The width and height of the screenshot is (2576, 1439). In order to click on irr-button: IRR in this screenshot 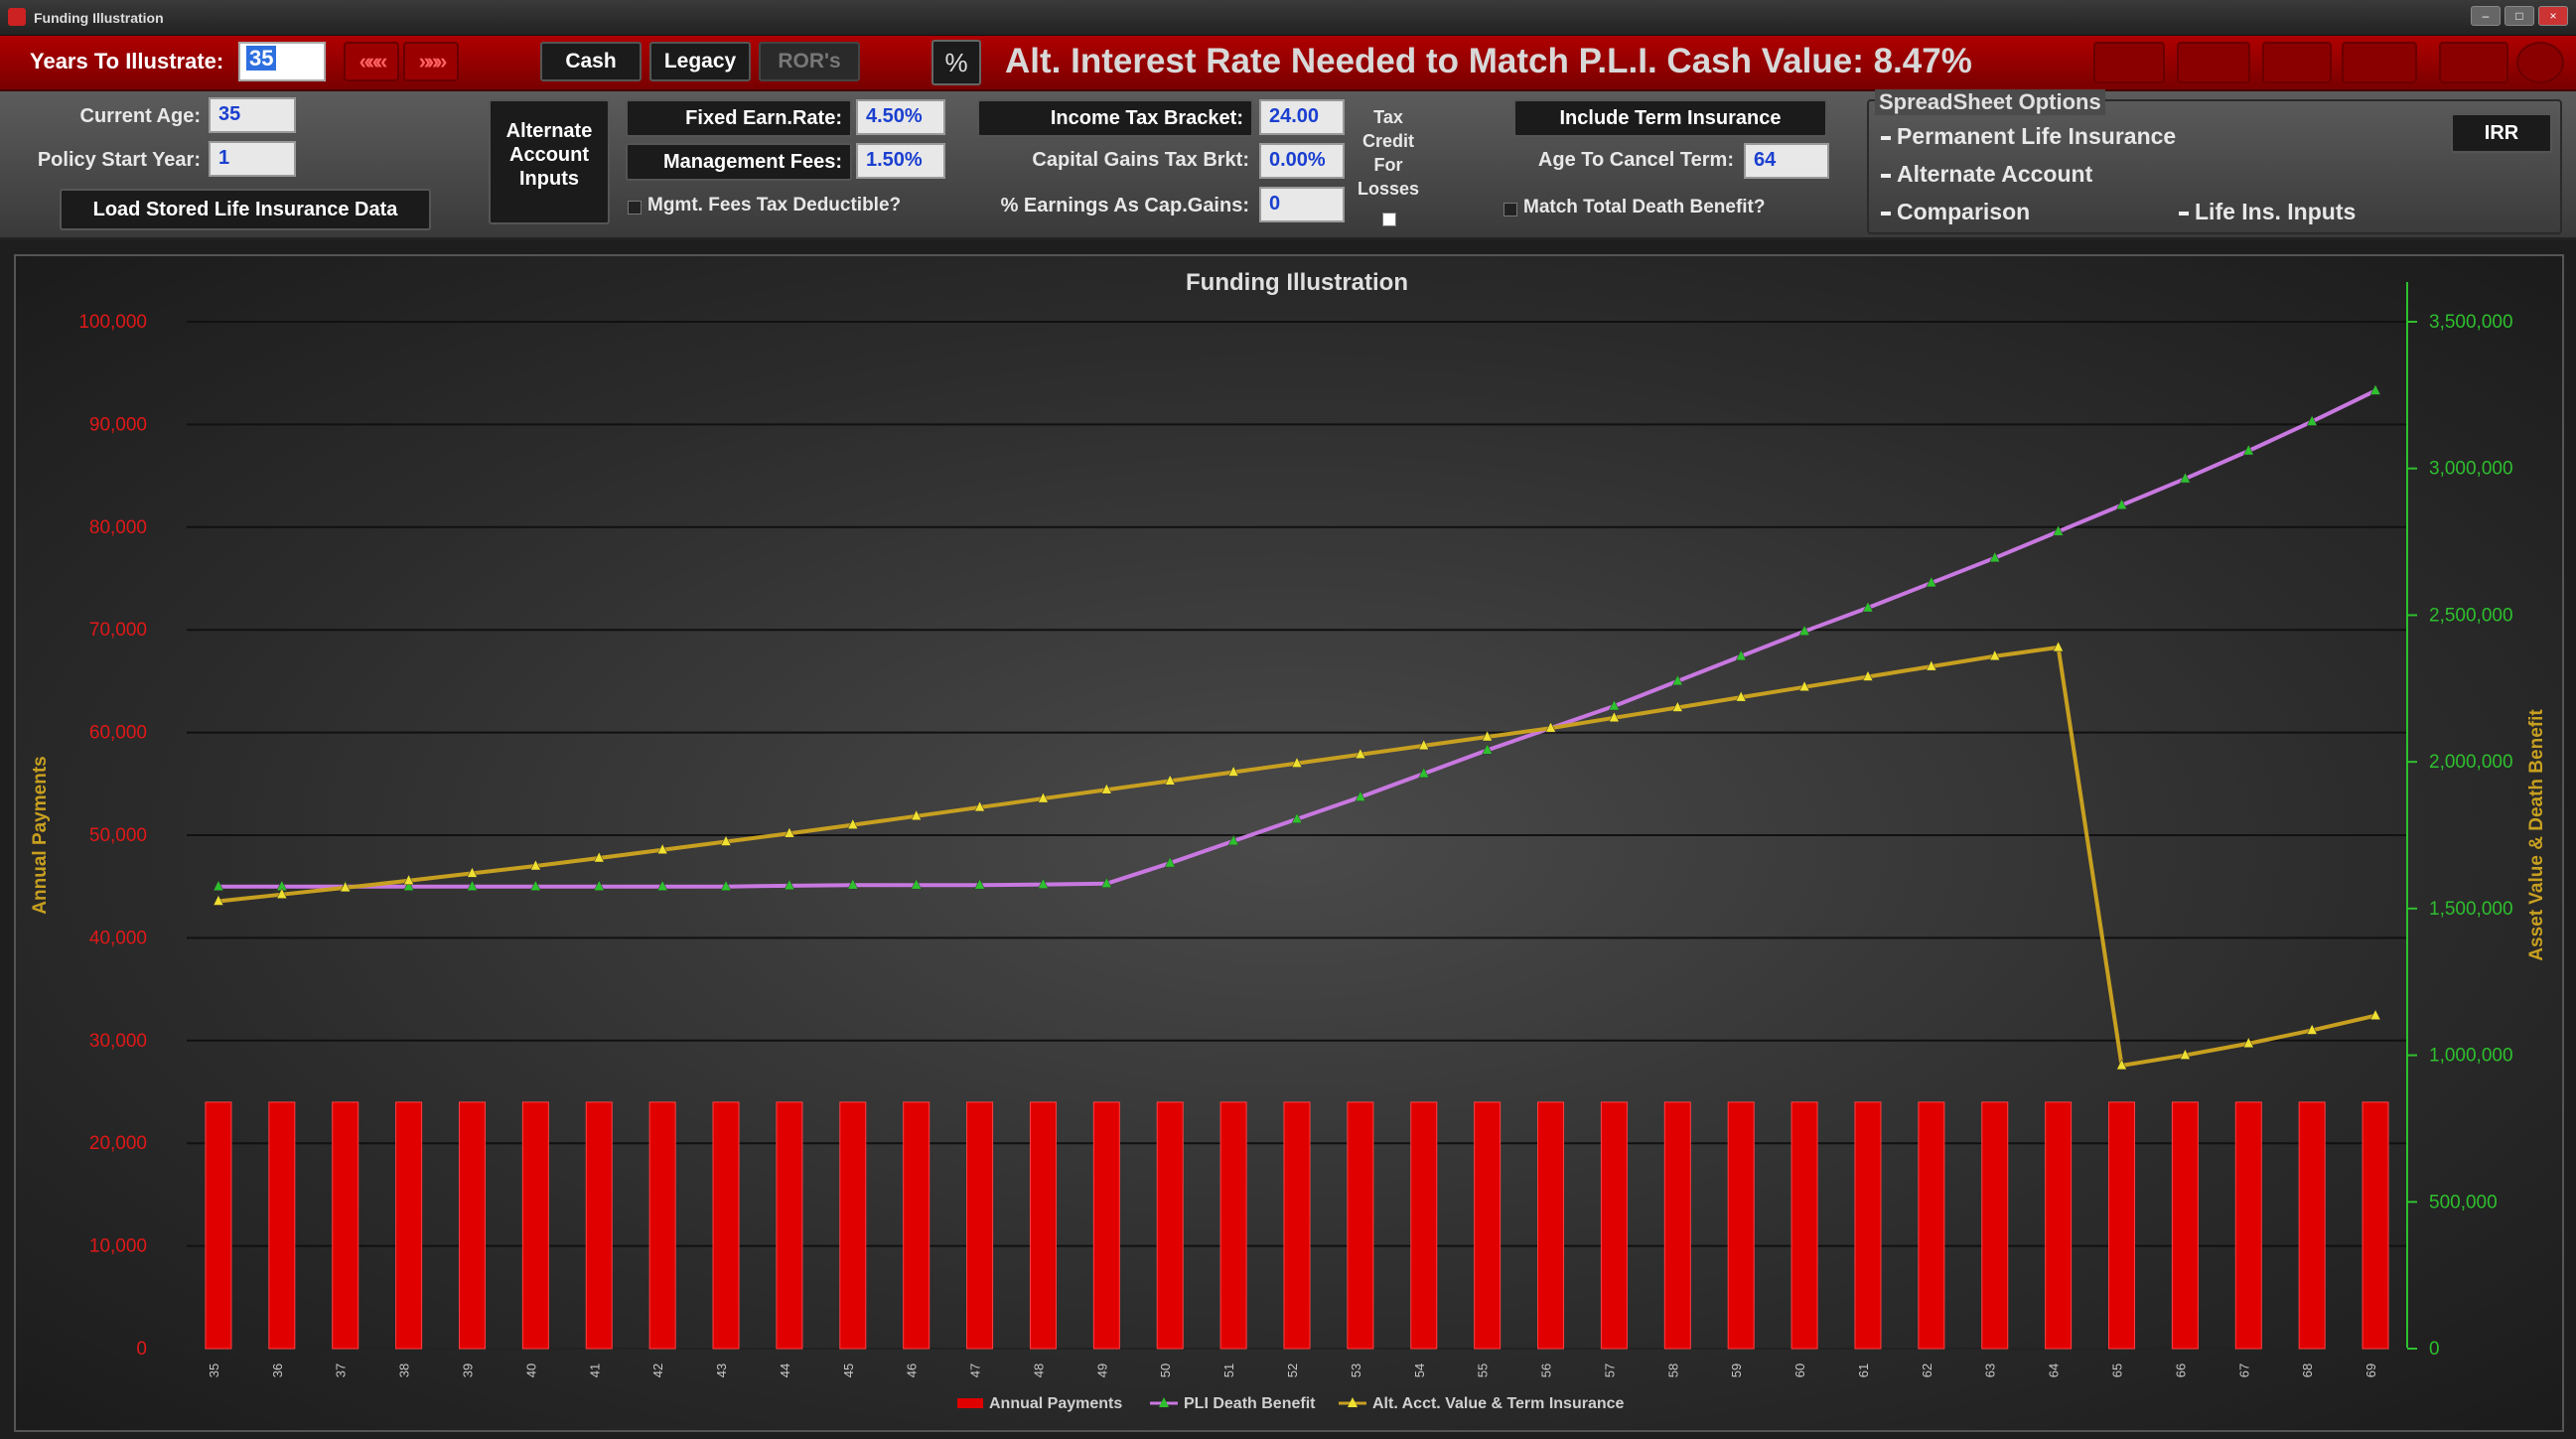, I will do `click(2501, 133)`.